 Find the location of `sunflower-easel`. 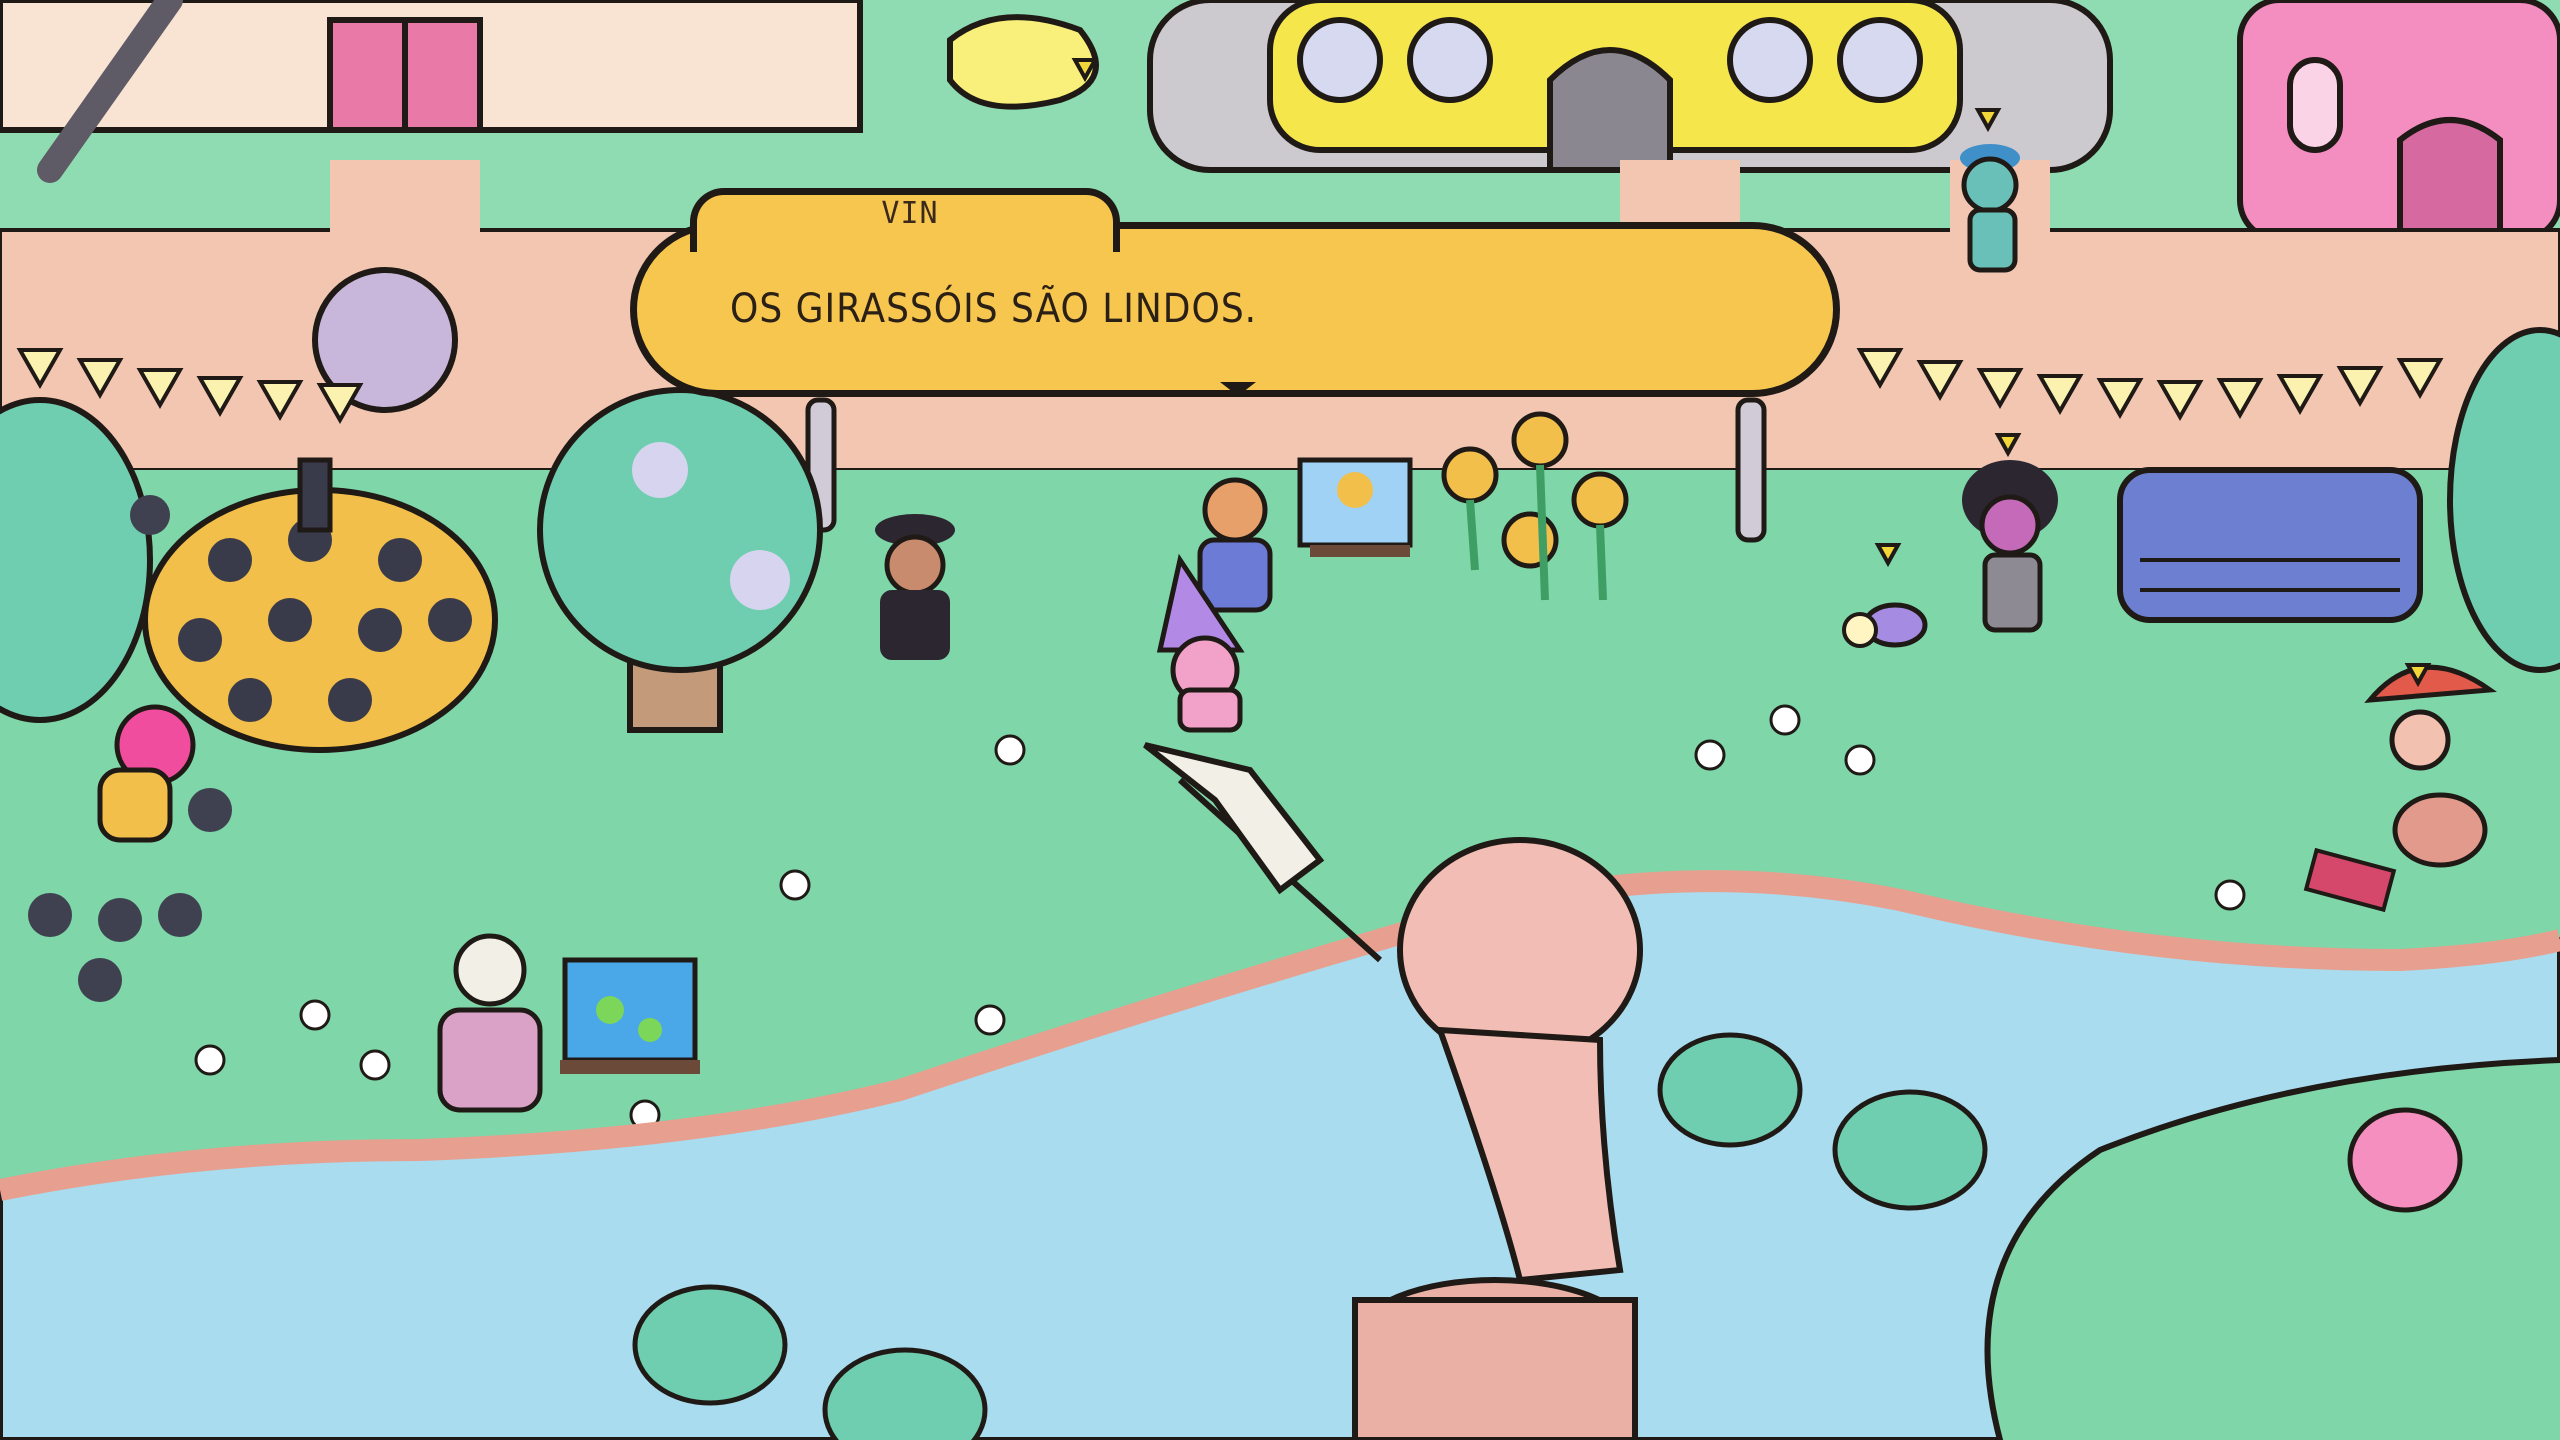

sunflower-easel is located at coordinates (1355, 507).